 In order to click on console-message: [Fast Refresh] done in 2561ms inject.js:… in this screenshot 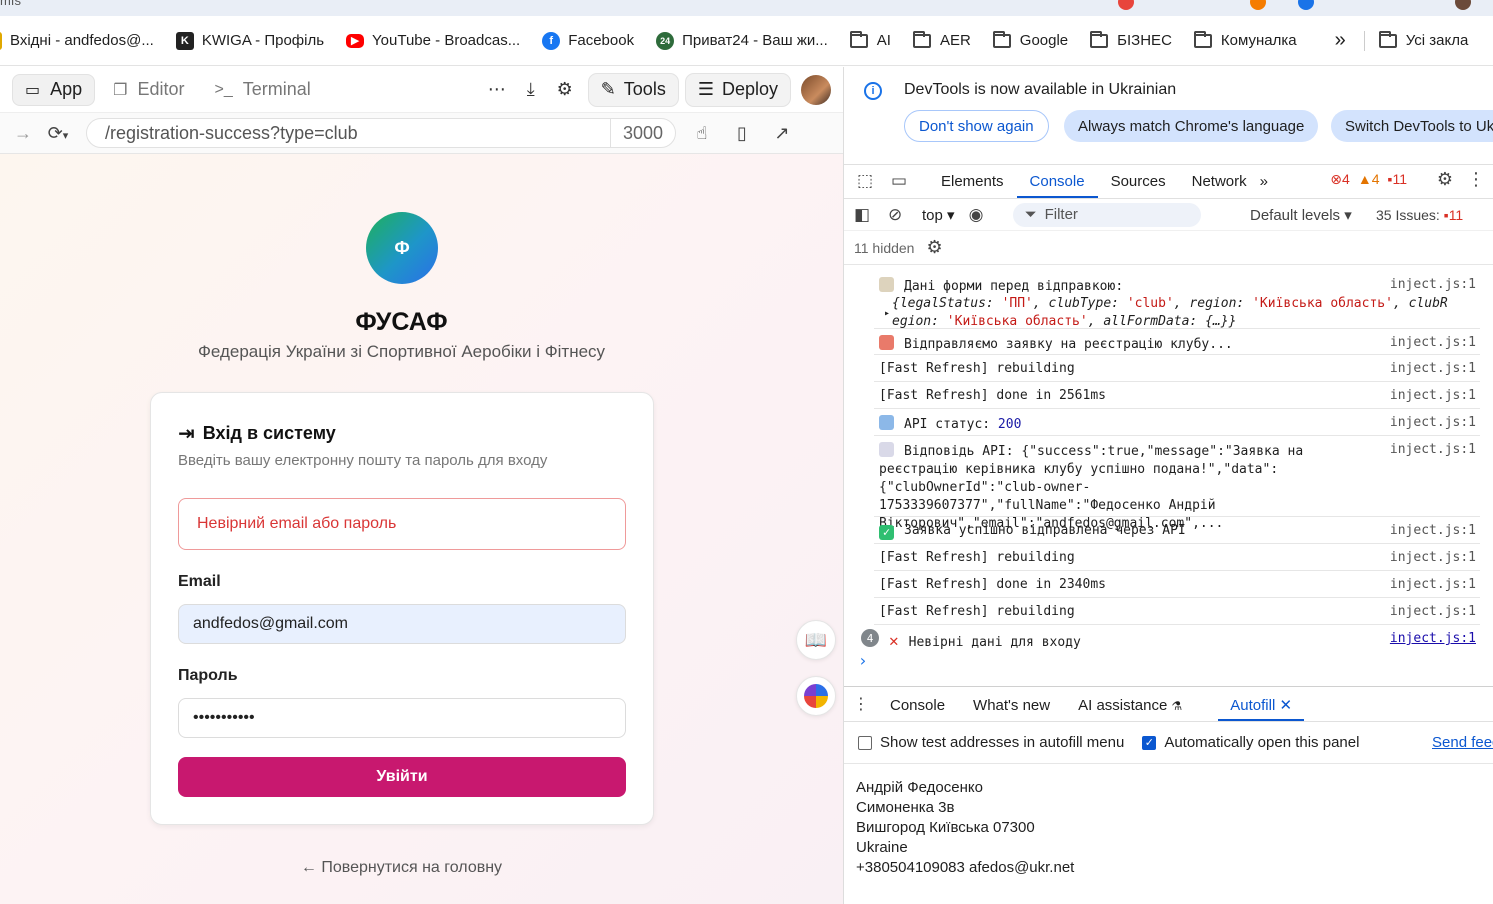, I will do `click(1177, 395)`.